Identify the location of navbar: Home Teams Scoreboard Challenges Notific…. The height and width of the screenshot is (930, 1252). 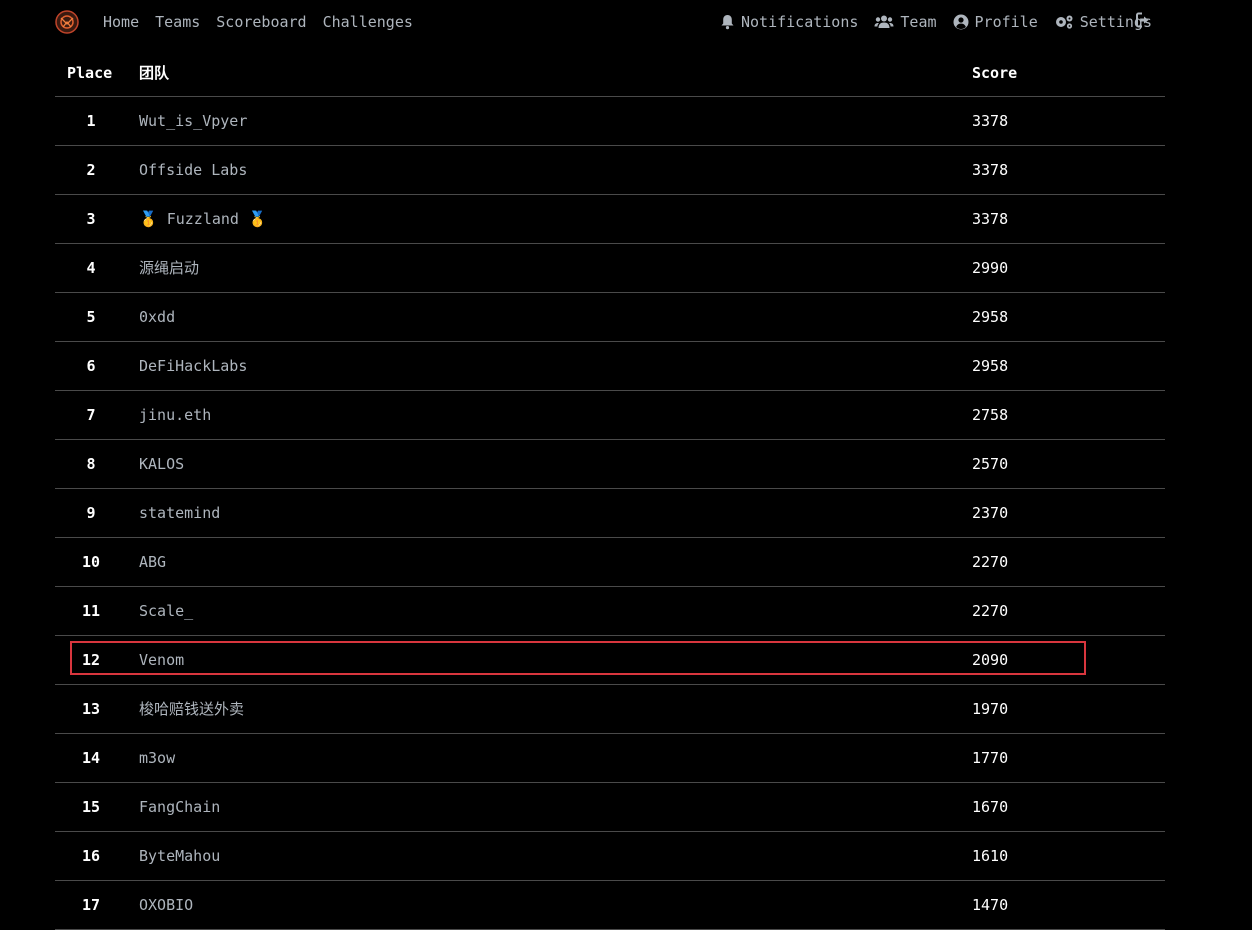
(626, 22).